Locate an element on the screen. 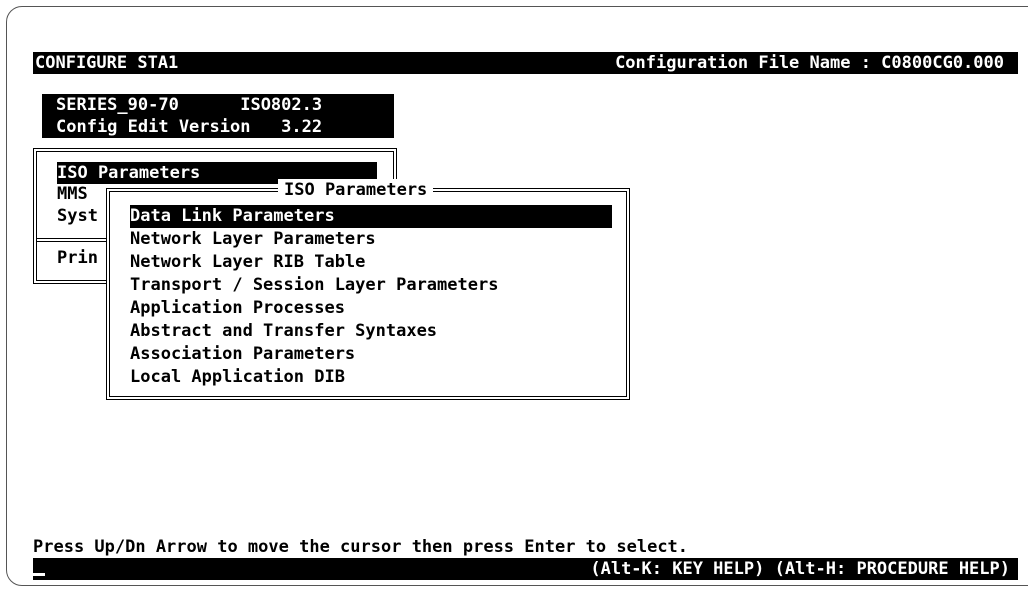  submenu-item-data-link: Data Link Parameters is located at coordinates (371, 216).